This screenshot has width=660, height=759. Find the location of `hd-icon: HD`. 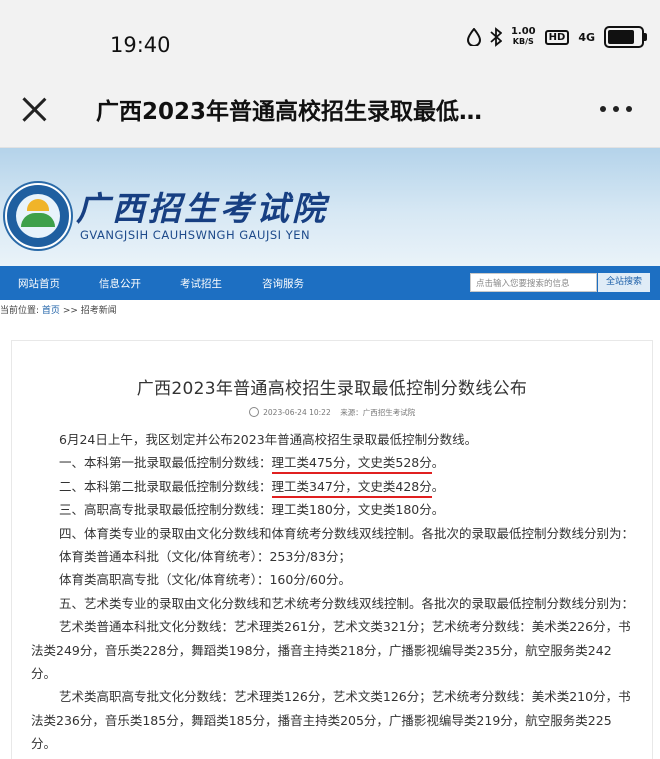

hd-icon: HD is located at coordinates (557, 37).